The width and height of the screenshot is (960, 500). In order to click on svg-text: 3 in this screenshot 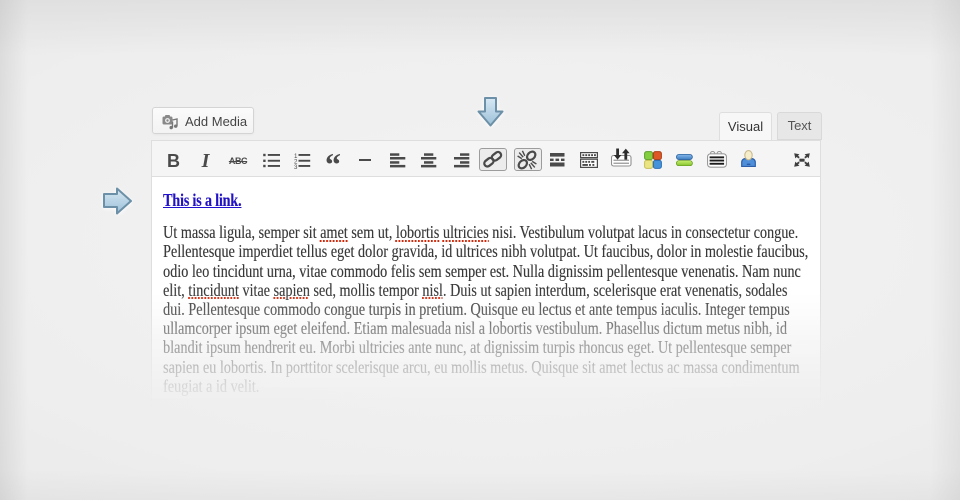, I will do `click(296, 167)`.